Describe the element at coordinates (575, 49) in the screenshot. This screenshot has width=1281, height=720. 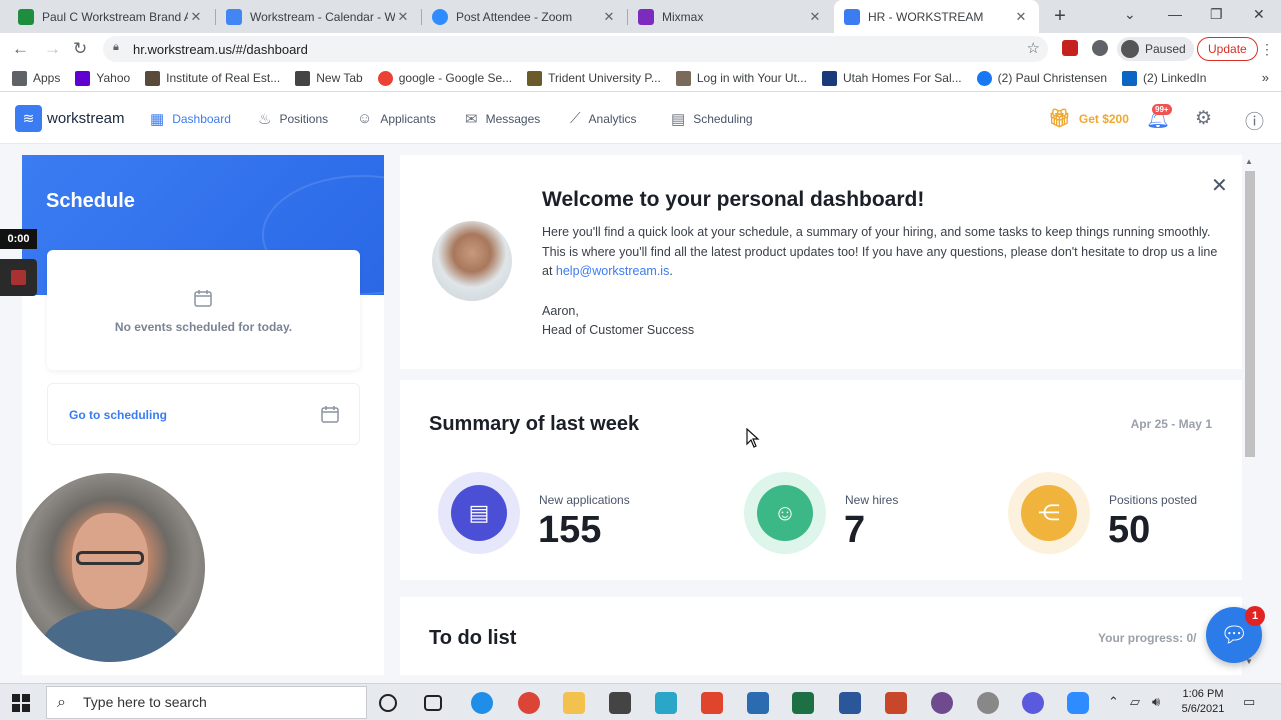
I see `url-bar: 🔒︎ hr.workstream.us/#/dashboard ☆` at that location.